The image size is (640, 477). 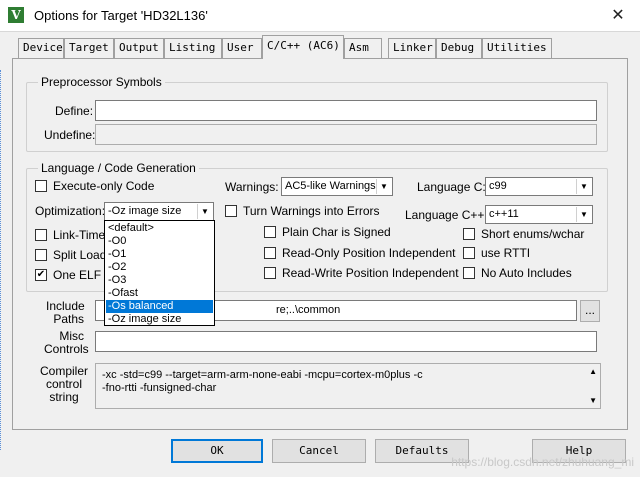 What do you see at coordinates (159, 388) in the screenshot?
I see `compiler-control-line2: -fno-rtti -funsigned-char` at bounding box center [159, 388].